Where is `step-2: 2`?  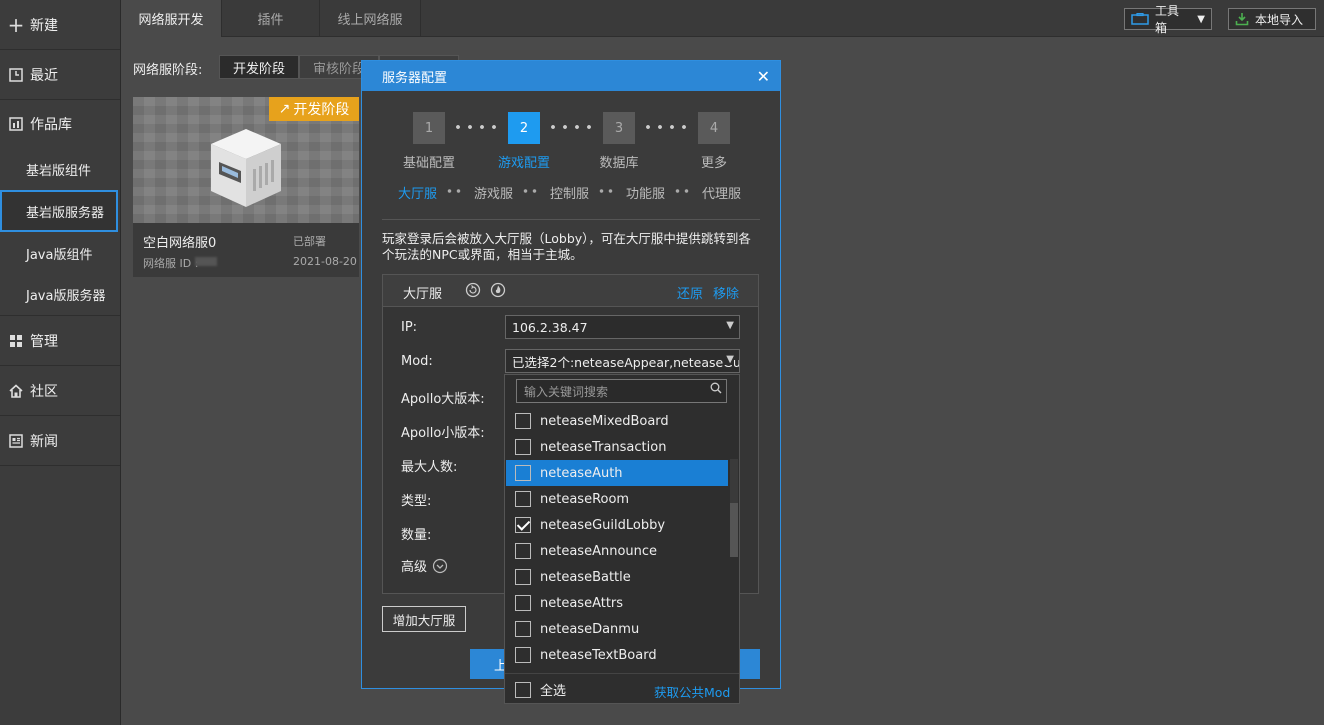 step-2: 2 is located at coordinates (524, 128).